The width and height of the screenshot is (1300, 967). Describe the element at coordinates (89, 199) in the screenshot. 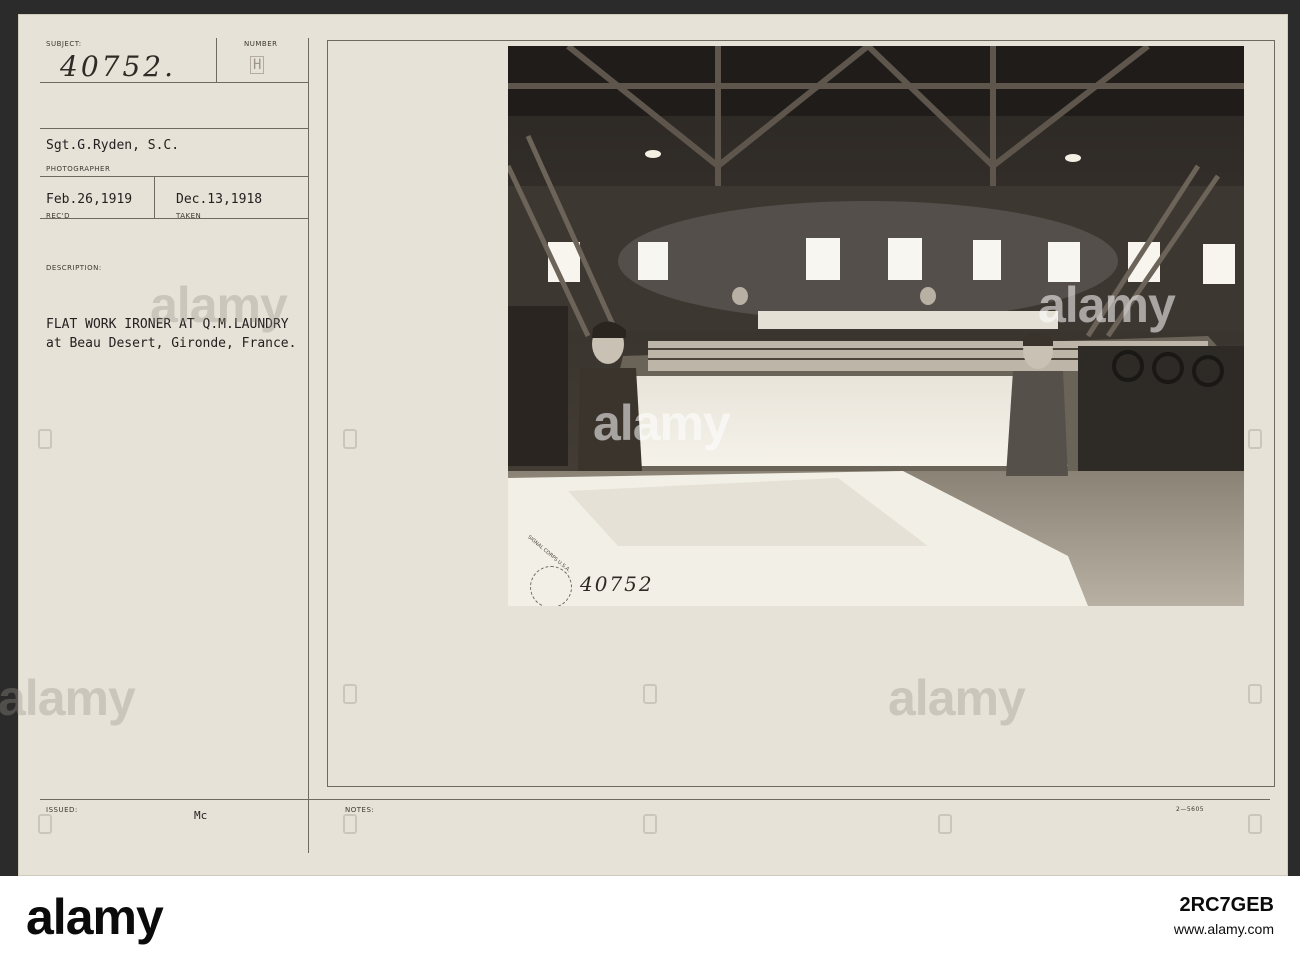

I see `received-date: Feb.26,1919` at that location.